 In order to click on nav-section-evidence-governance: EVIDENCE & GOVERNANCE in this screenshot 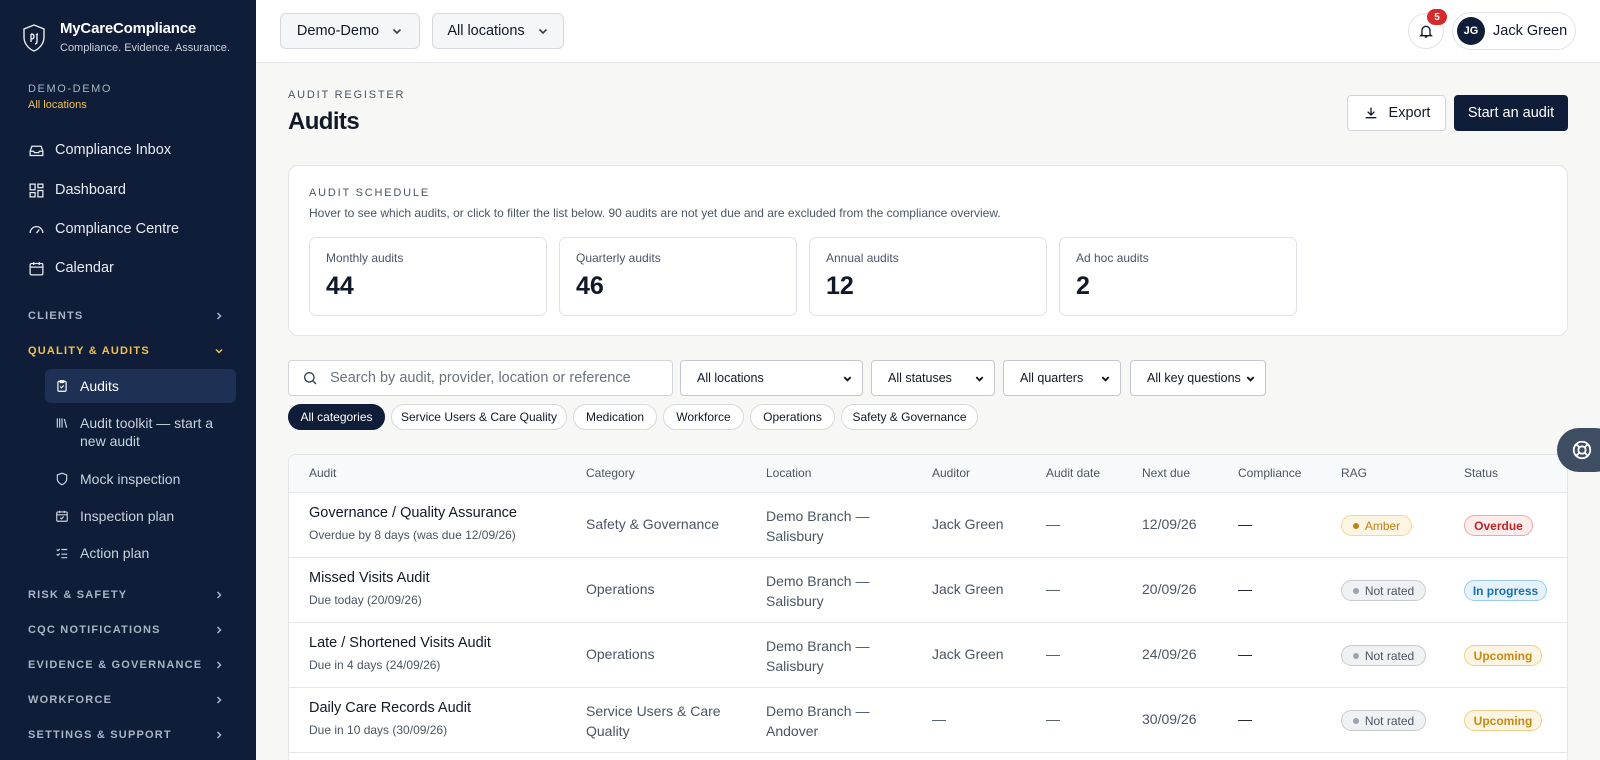, I will do `click(126, 665)`.